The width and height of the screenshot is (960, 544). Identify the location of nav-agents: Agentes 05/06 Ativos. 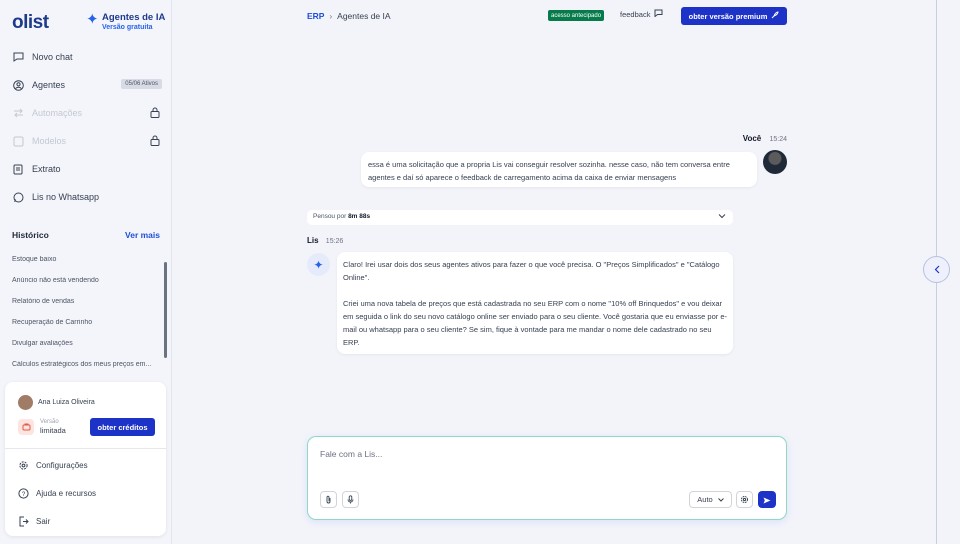
(87, 85).